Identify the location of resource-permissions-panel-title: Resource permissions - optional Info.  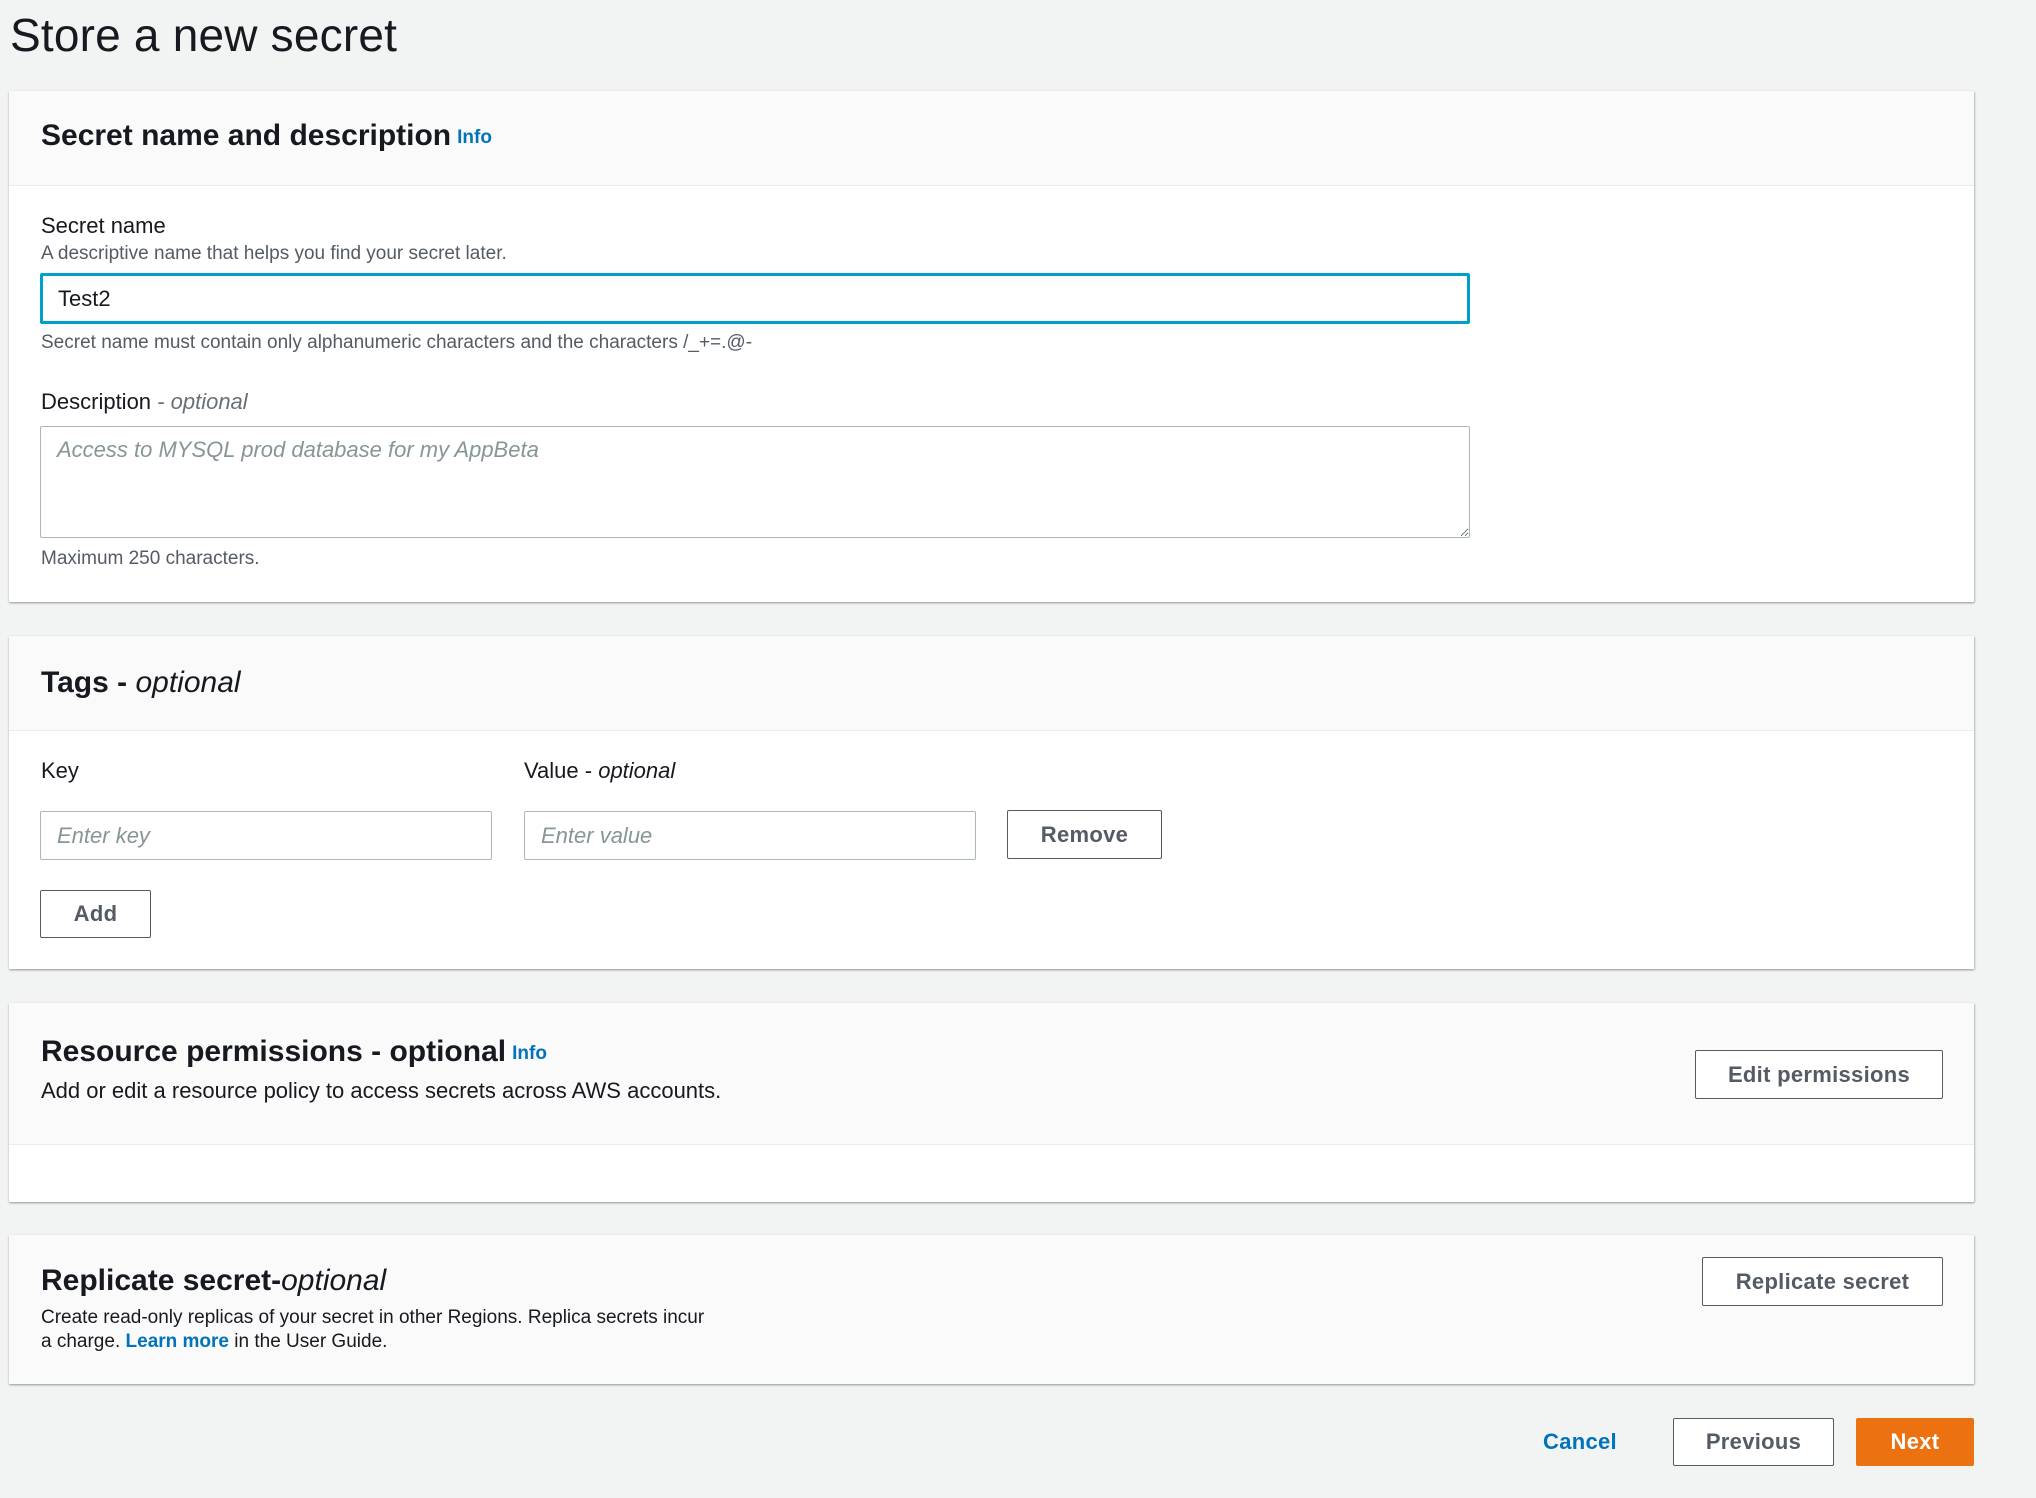
(294, 1052).